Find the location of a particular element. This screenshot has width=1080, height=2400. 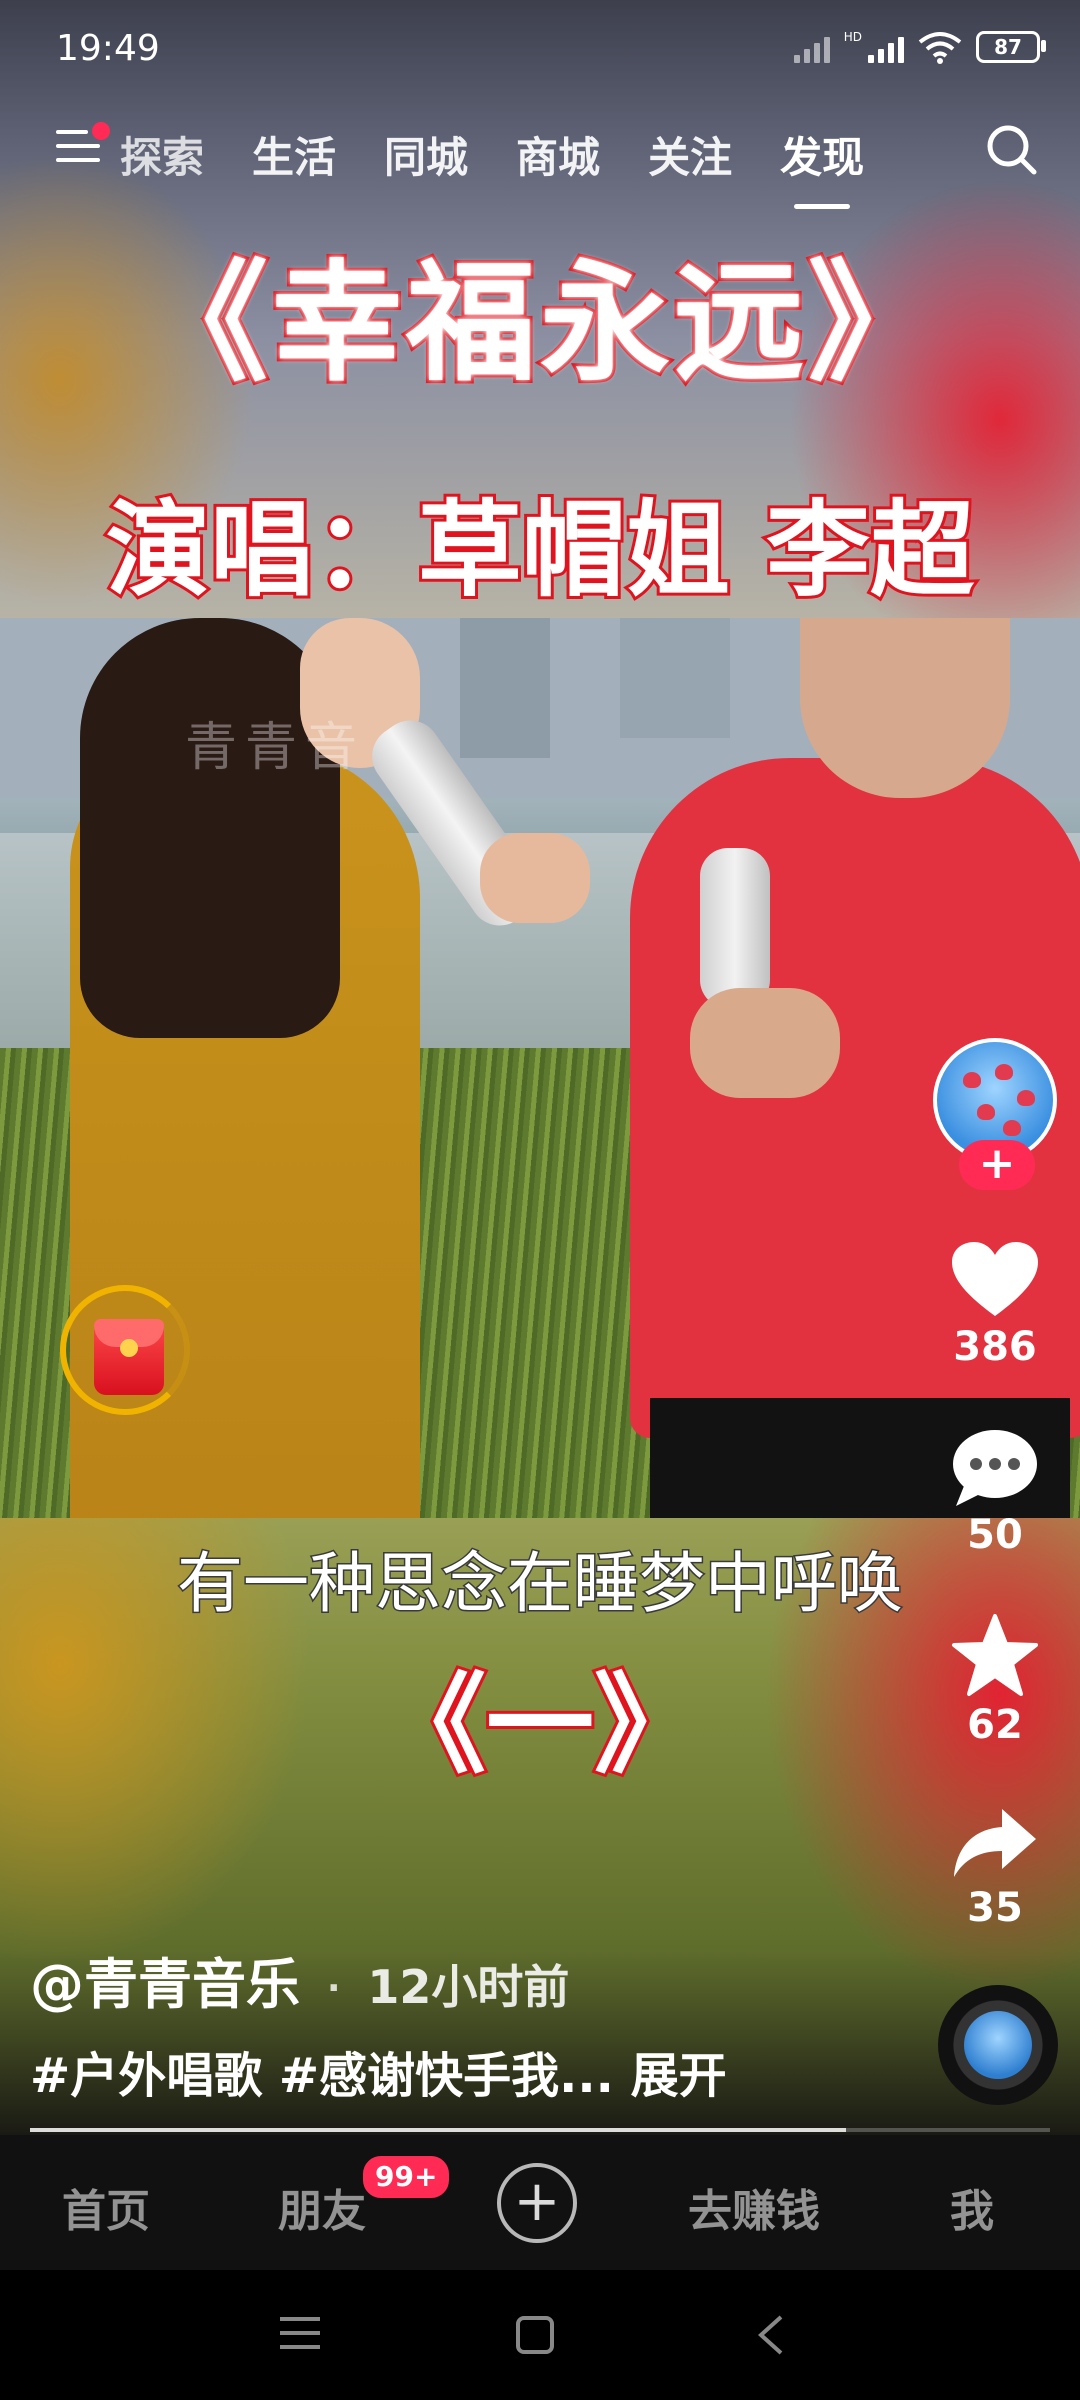

lyrics-subtitle: 有一种思念在睡梦中呼唤 is located at coordinates (540, 1584).